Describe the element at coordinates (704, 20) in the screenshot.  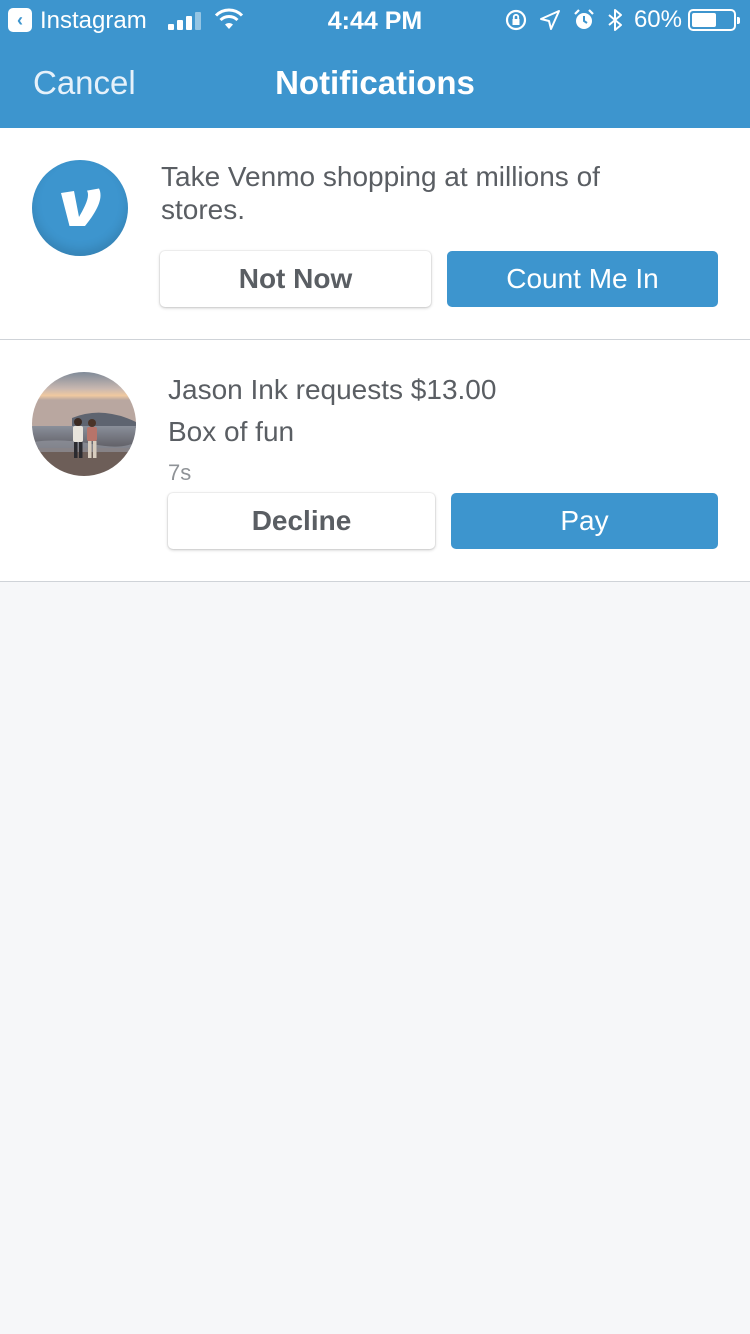
I see `battery-fill` at that location.